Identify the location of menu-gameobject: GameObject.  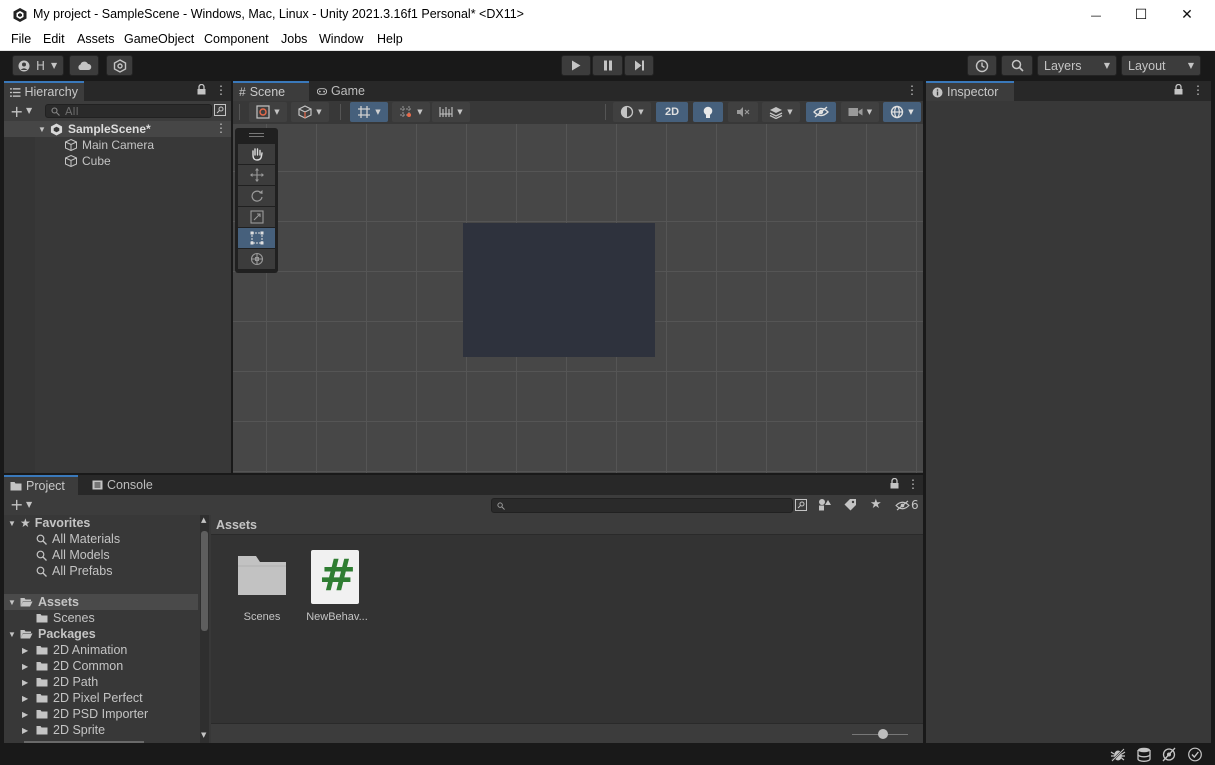
(159, 39).